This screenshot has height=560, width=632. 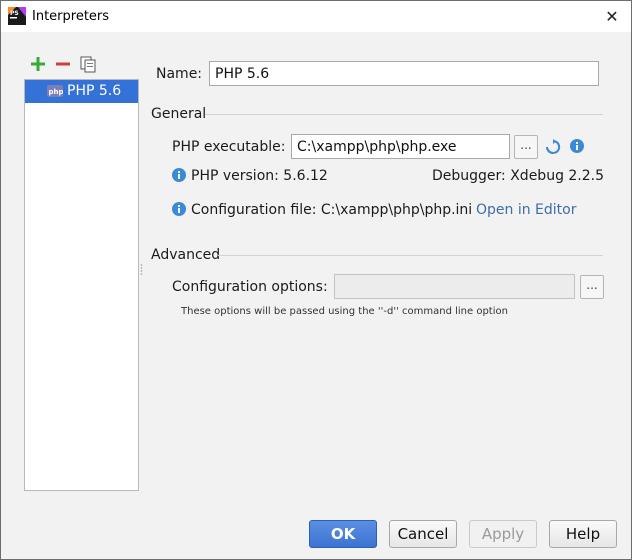 I want to click on interpreter-label: PHP 5.6, so click(x=94, y=91).